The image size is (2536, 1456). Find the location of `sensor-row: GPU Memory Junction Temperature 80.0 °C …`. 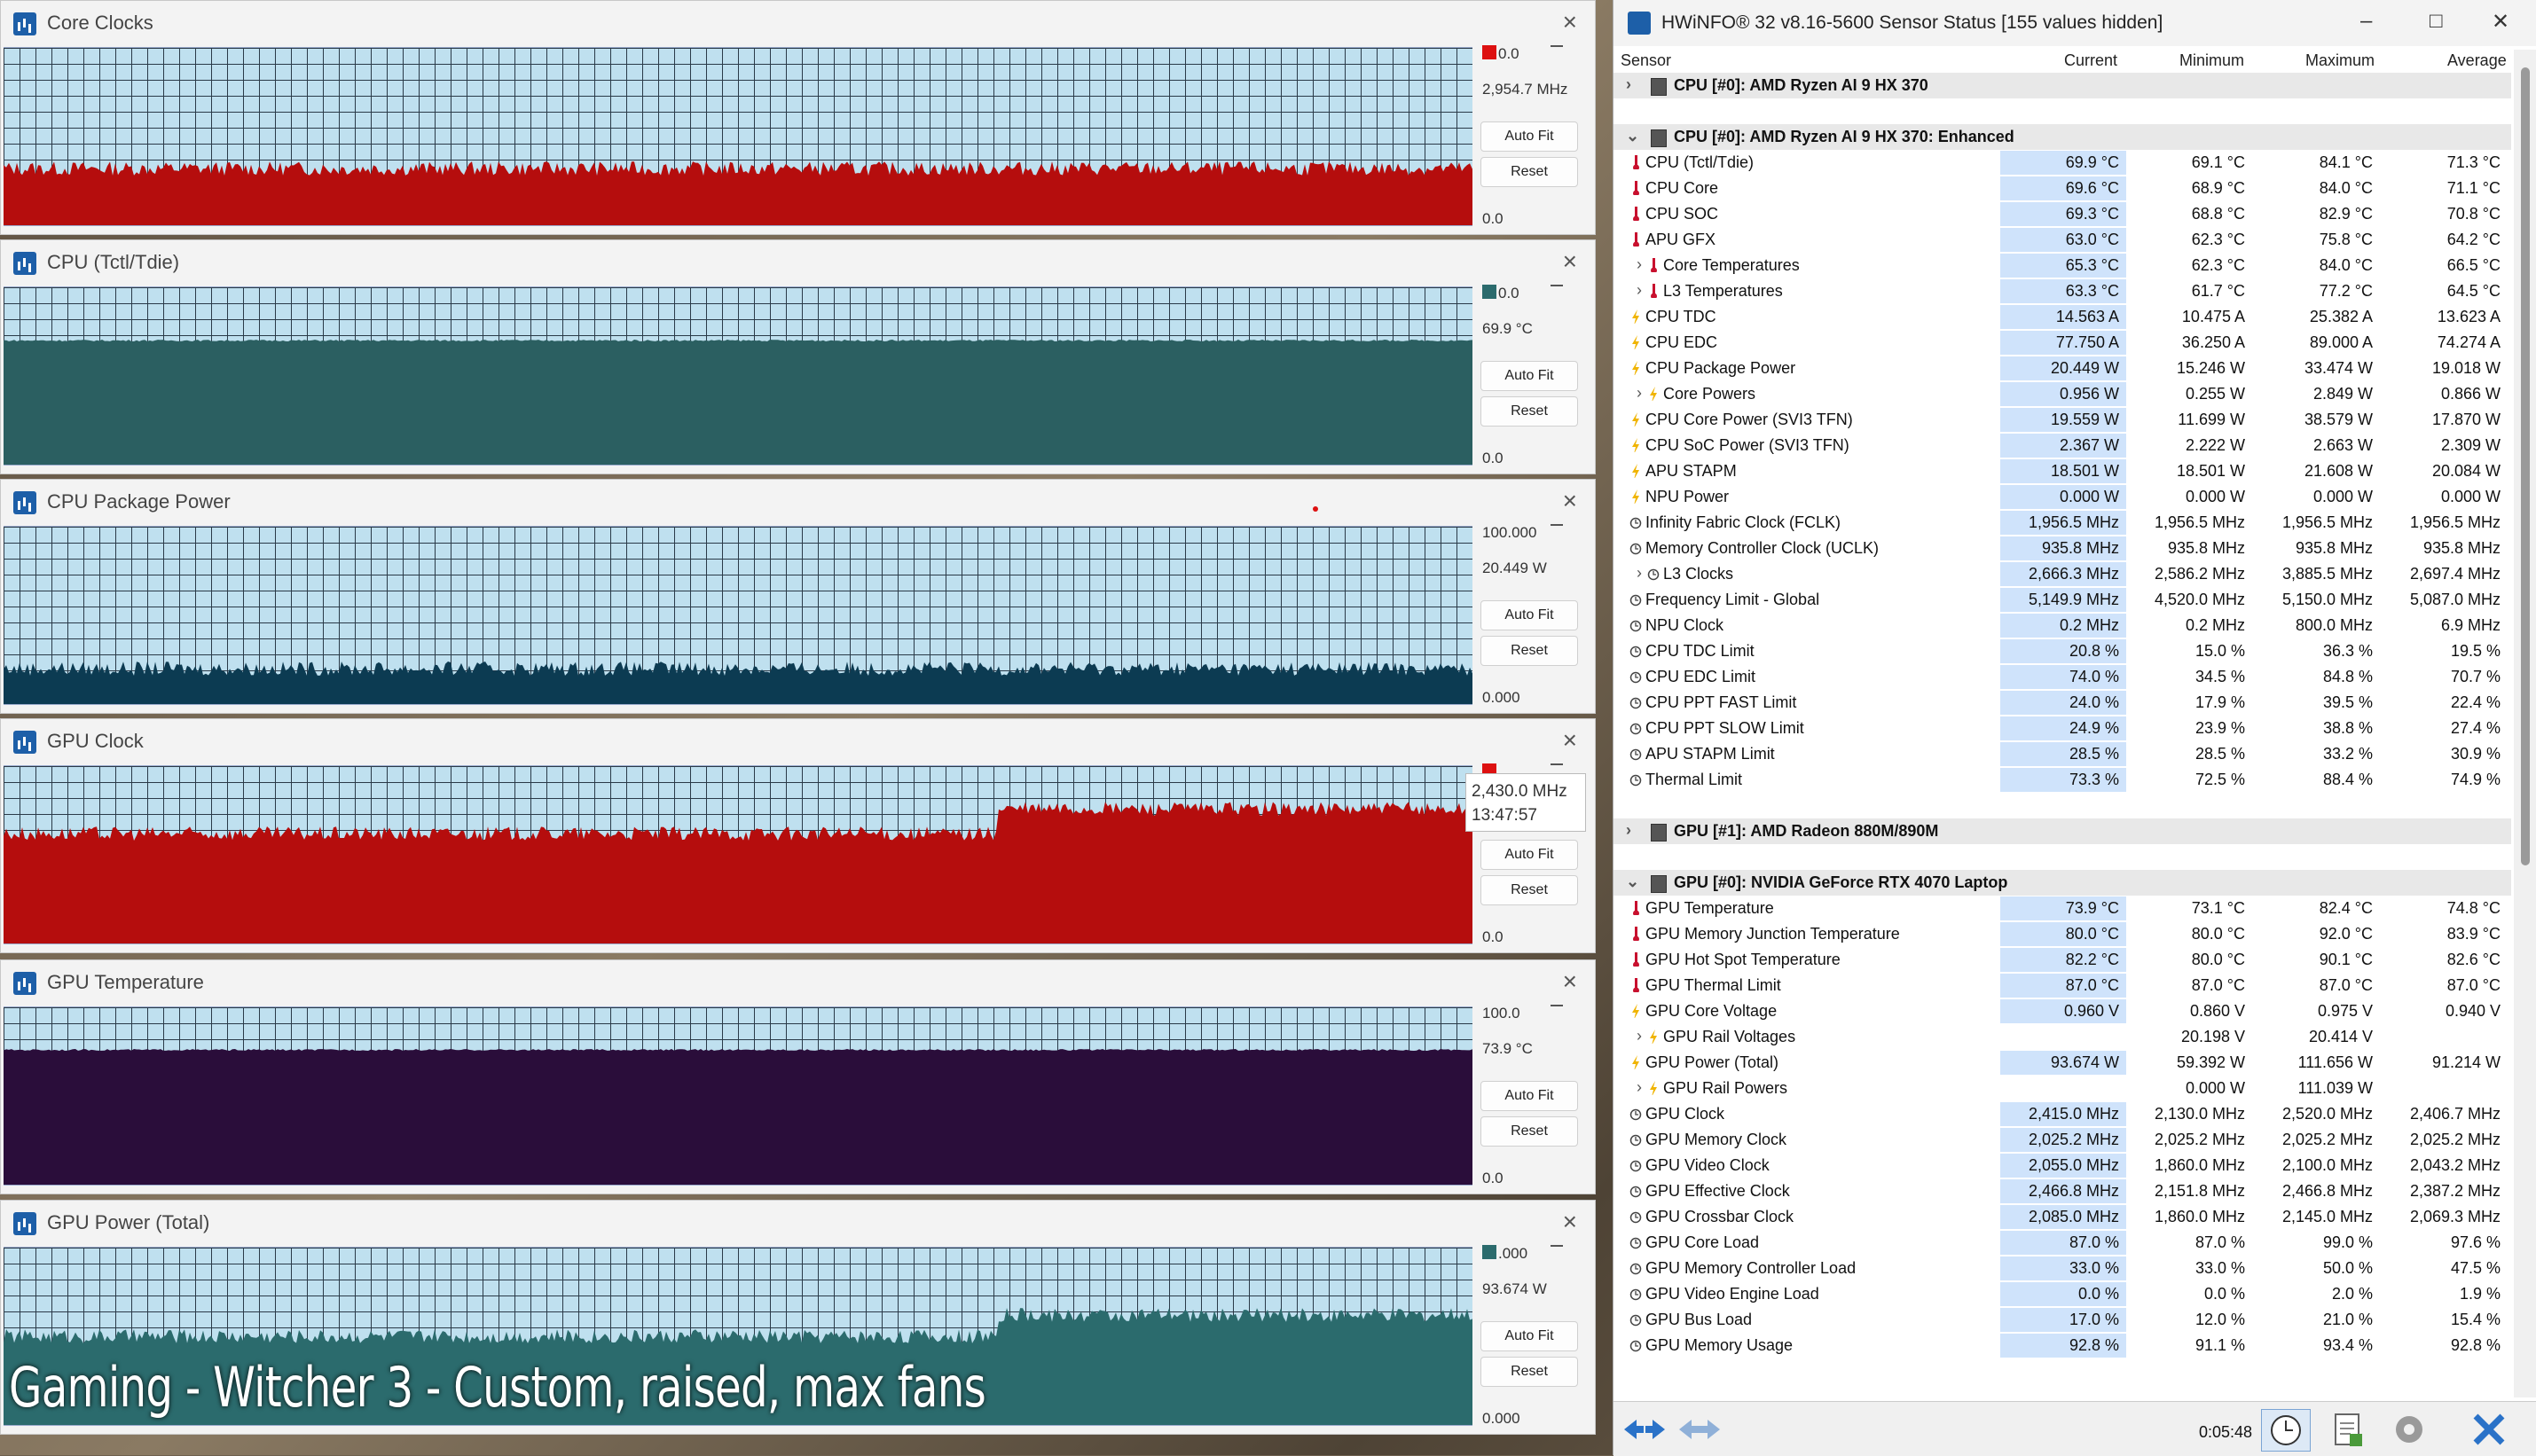

sensor-row: GPU Memory Junction Temperature 80.0 °C … is located at coordinates (2062, 934).